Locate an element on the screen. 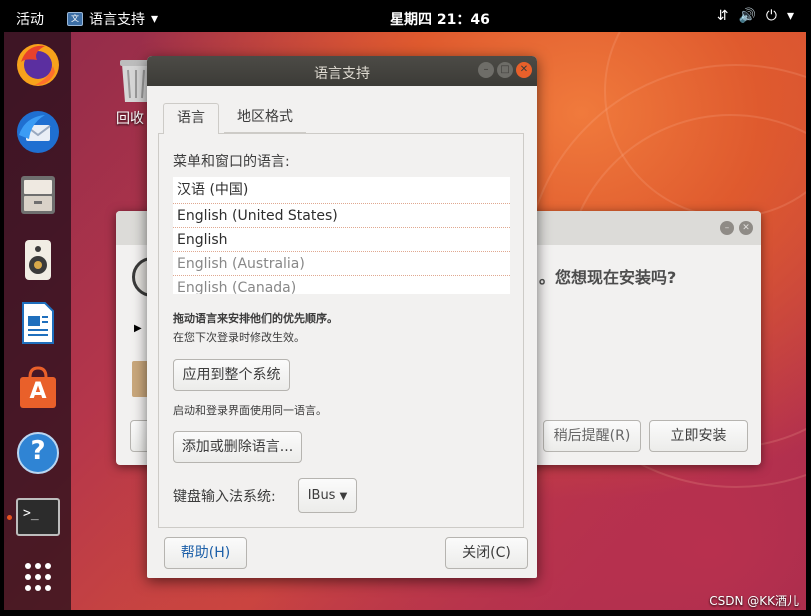 This screenshot has height=616, width=811. drag-hint: 拖动语言来安排他们的优先顺序。 is located at coordinates (255, 318).